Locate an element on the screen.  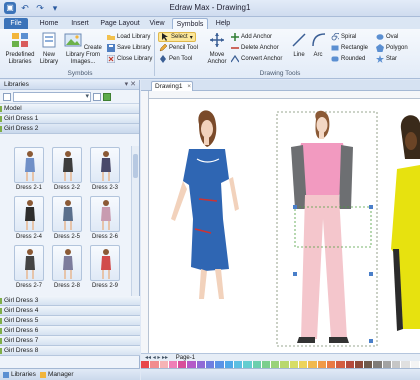
library-category-girl-dress-3: Girl Dress 3 is located at coordinates (70, 301).